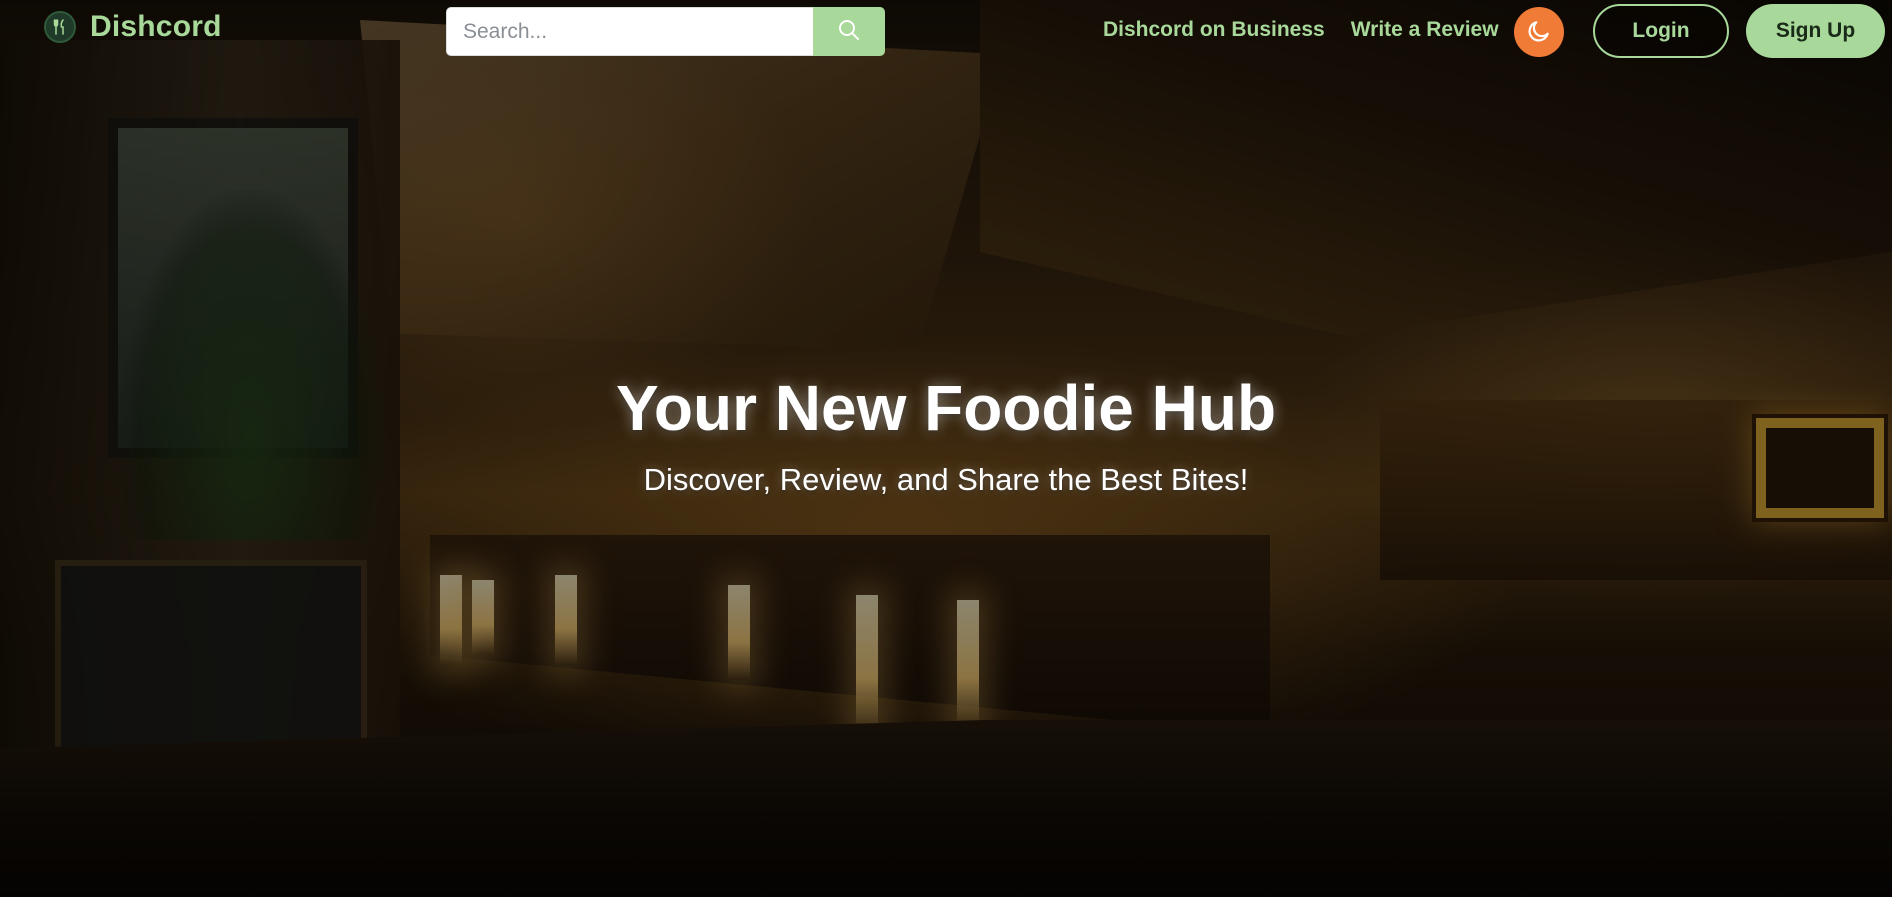  Describe the element at coordinates (1425, 30) in the screenshot. I see `nav-link-write-a-review: Write a Review` at that location.